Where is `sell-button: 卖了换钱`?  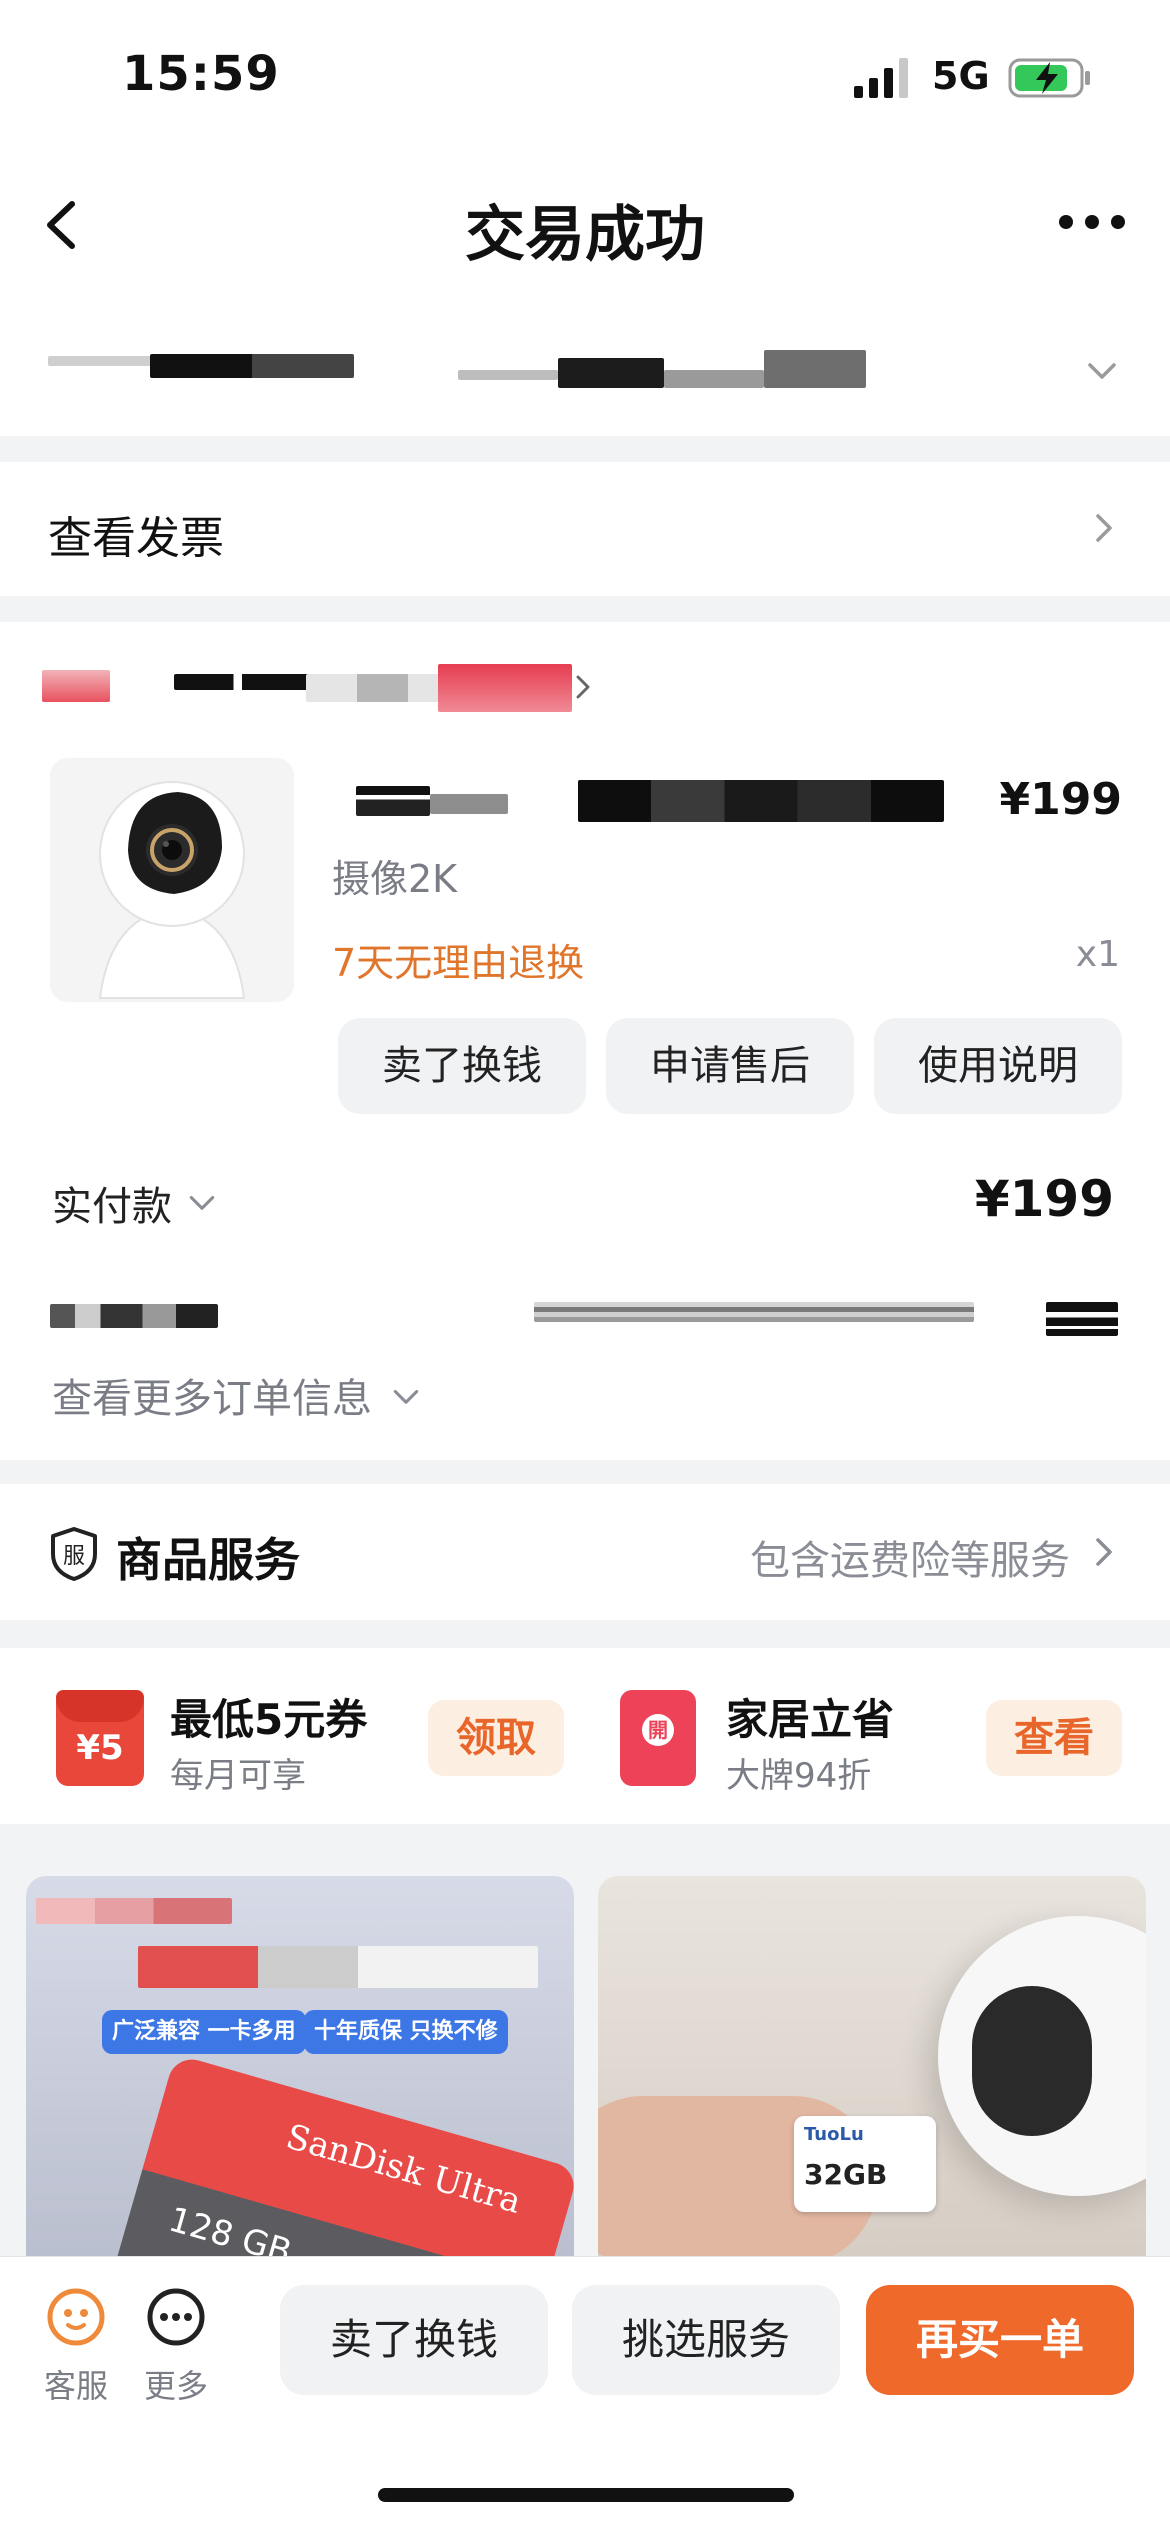 sell-button: 卖了换钱 is located at coordinates (462, 1066).